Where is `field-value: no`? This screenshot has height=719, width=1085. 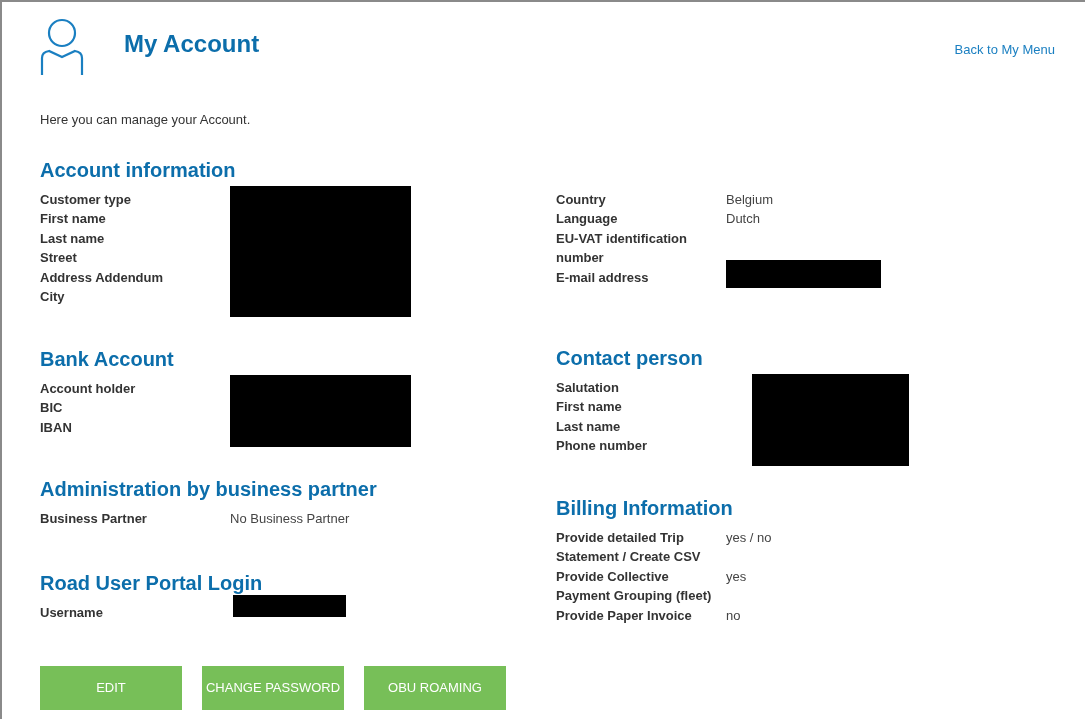
field-value: no is located at coordinates (733, 615).